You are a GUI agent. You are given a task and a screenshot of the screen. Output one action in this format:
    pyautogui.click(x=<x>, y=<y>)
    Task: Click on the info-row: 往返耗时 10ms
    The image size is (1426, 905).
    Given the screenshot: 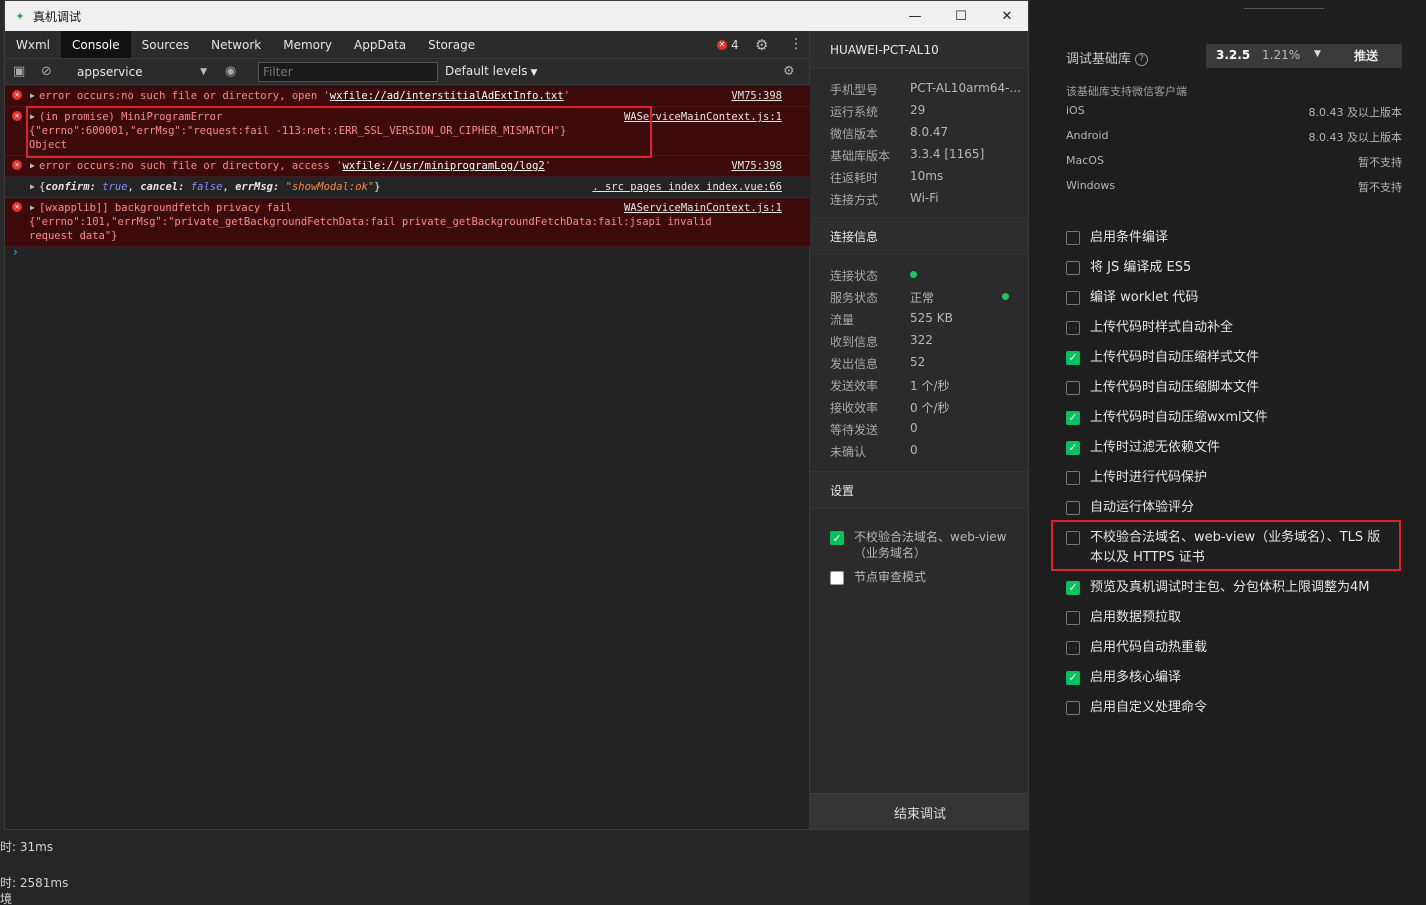 What is the action you would take?
    pyautogui.click(x=887, y=177)
    